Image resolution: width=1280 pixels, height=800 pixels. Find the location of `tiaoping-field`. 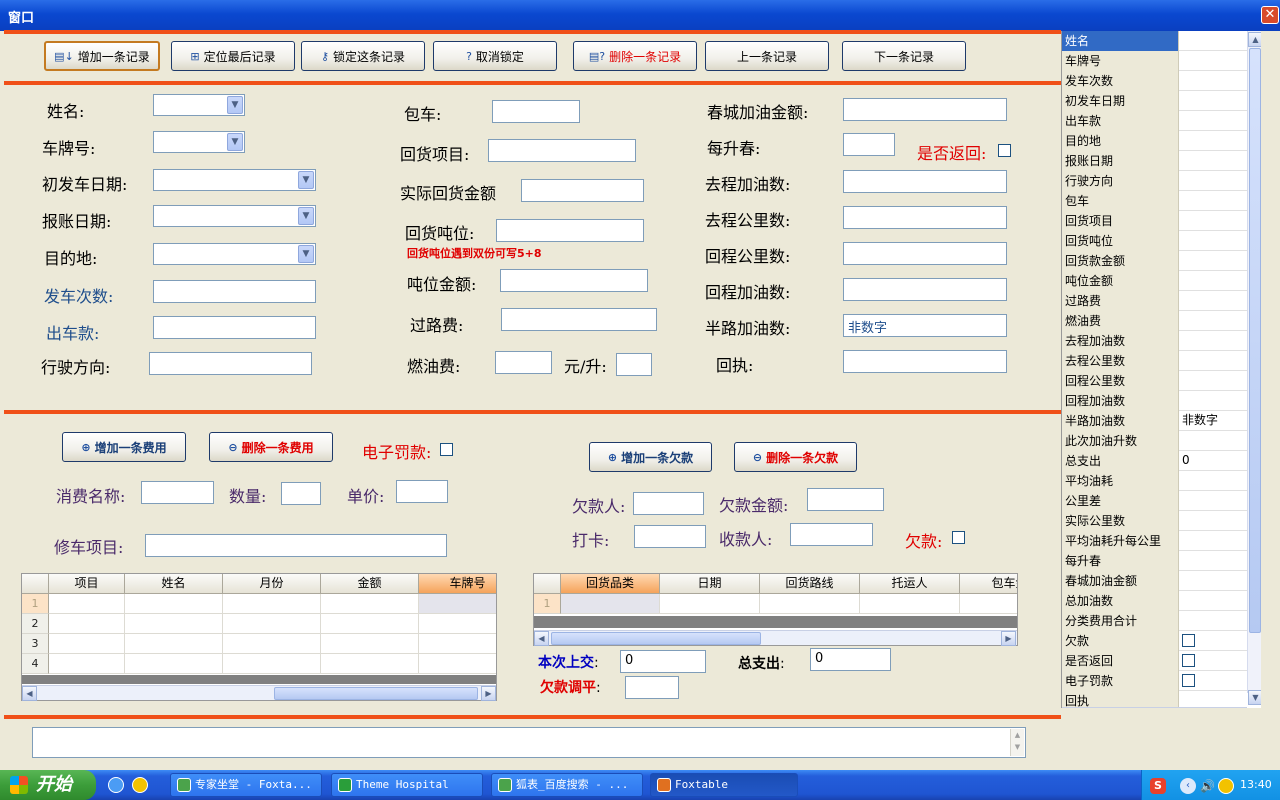

tiaoping-field is located at coordinates (652, 687).